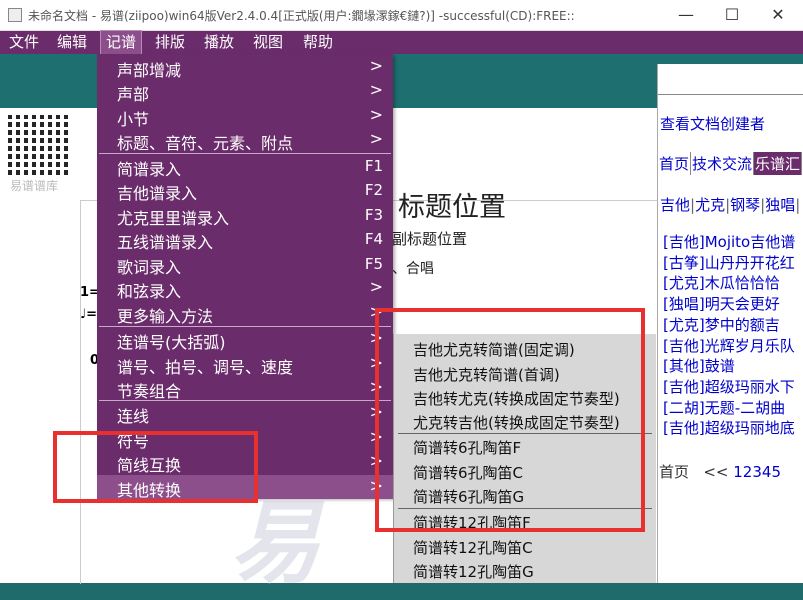 The width and height of the screenshot is (803, 600). Describe the element at coordinates (245, 313) in the screenshot. I see `menu-item-more-input: 更多输入方法 >` at that location.